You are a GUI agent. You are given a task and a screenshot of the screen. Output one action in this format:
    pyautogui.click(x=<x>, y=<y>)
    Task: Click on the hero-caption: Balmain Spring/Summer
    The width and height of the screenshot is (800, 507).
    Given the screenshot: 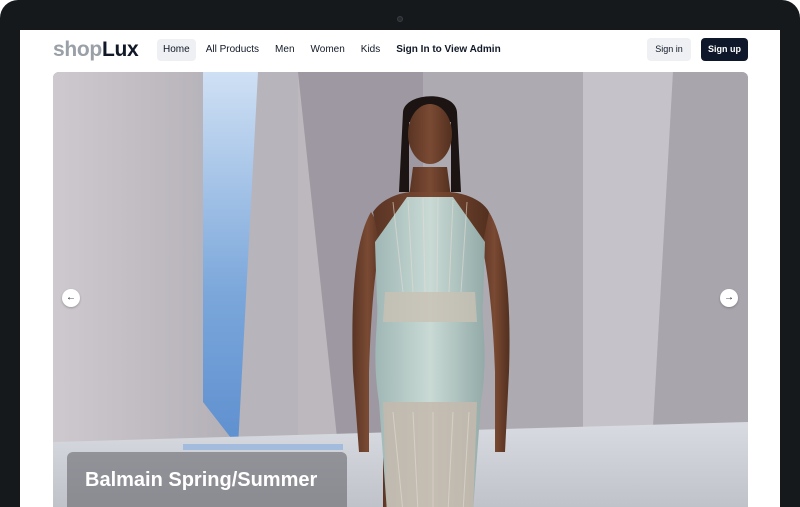 What is the action you would take?
    pyautogui.click(x=201, y=480)
    